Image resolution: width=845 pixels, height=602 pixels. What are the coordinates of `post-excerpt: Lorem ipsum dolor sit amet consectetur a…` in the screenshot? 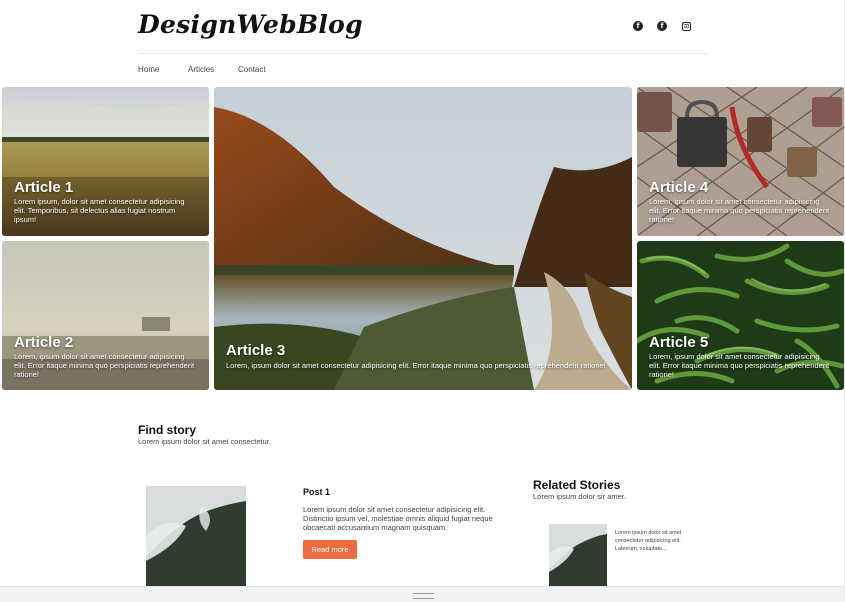 It's located at (398, 518).